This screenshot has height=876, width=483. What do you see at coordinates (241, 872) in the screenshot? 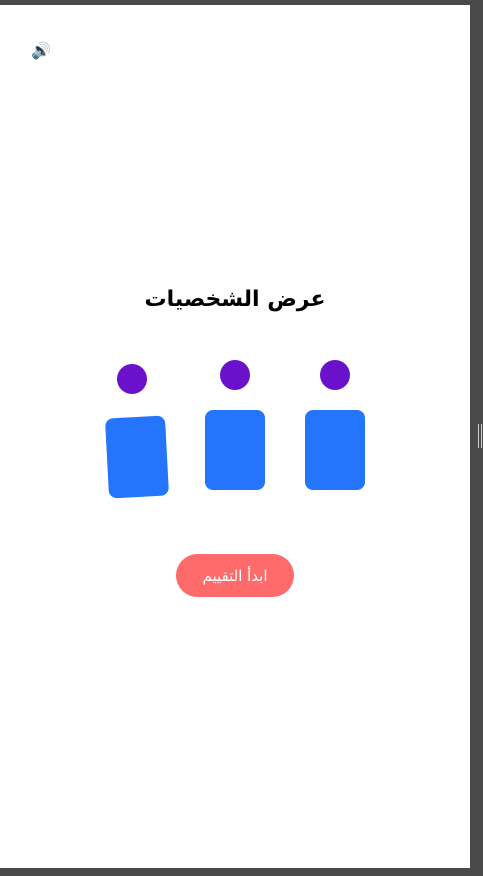
I see `window-bottom-border` at bounding box center [241, 872].